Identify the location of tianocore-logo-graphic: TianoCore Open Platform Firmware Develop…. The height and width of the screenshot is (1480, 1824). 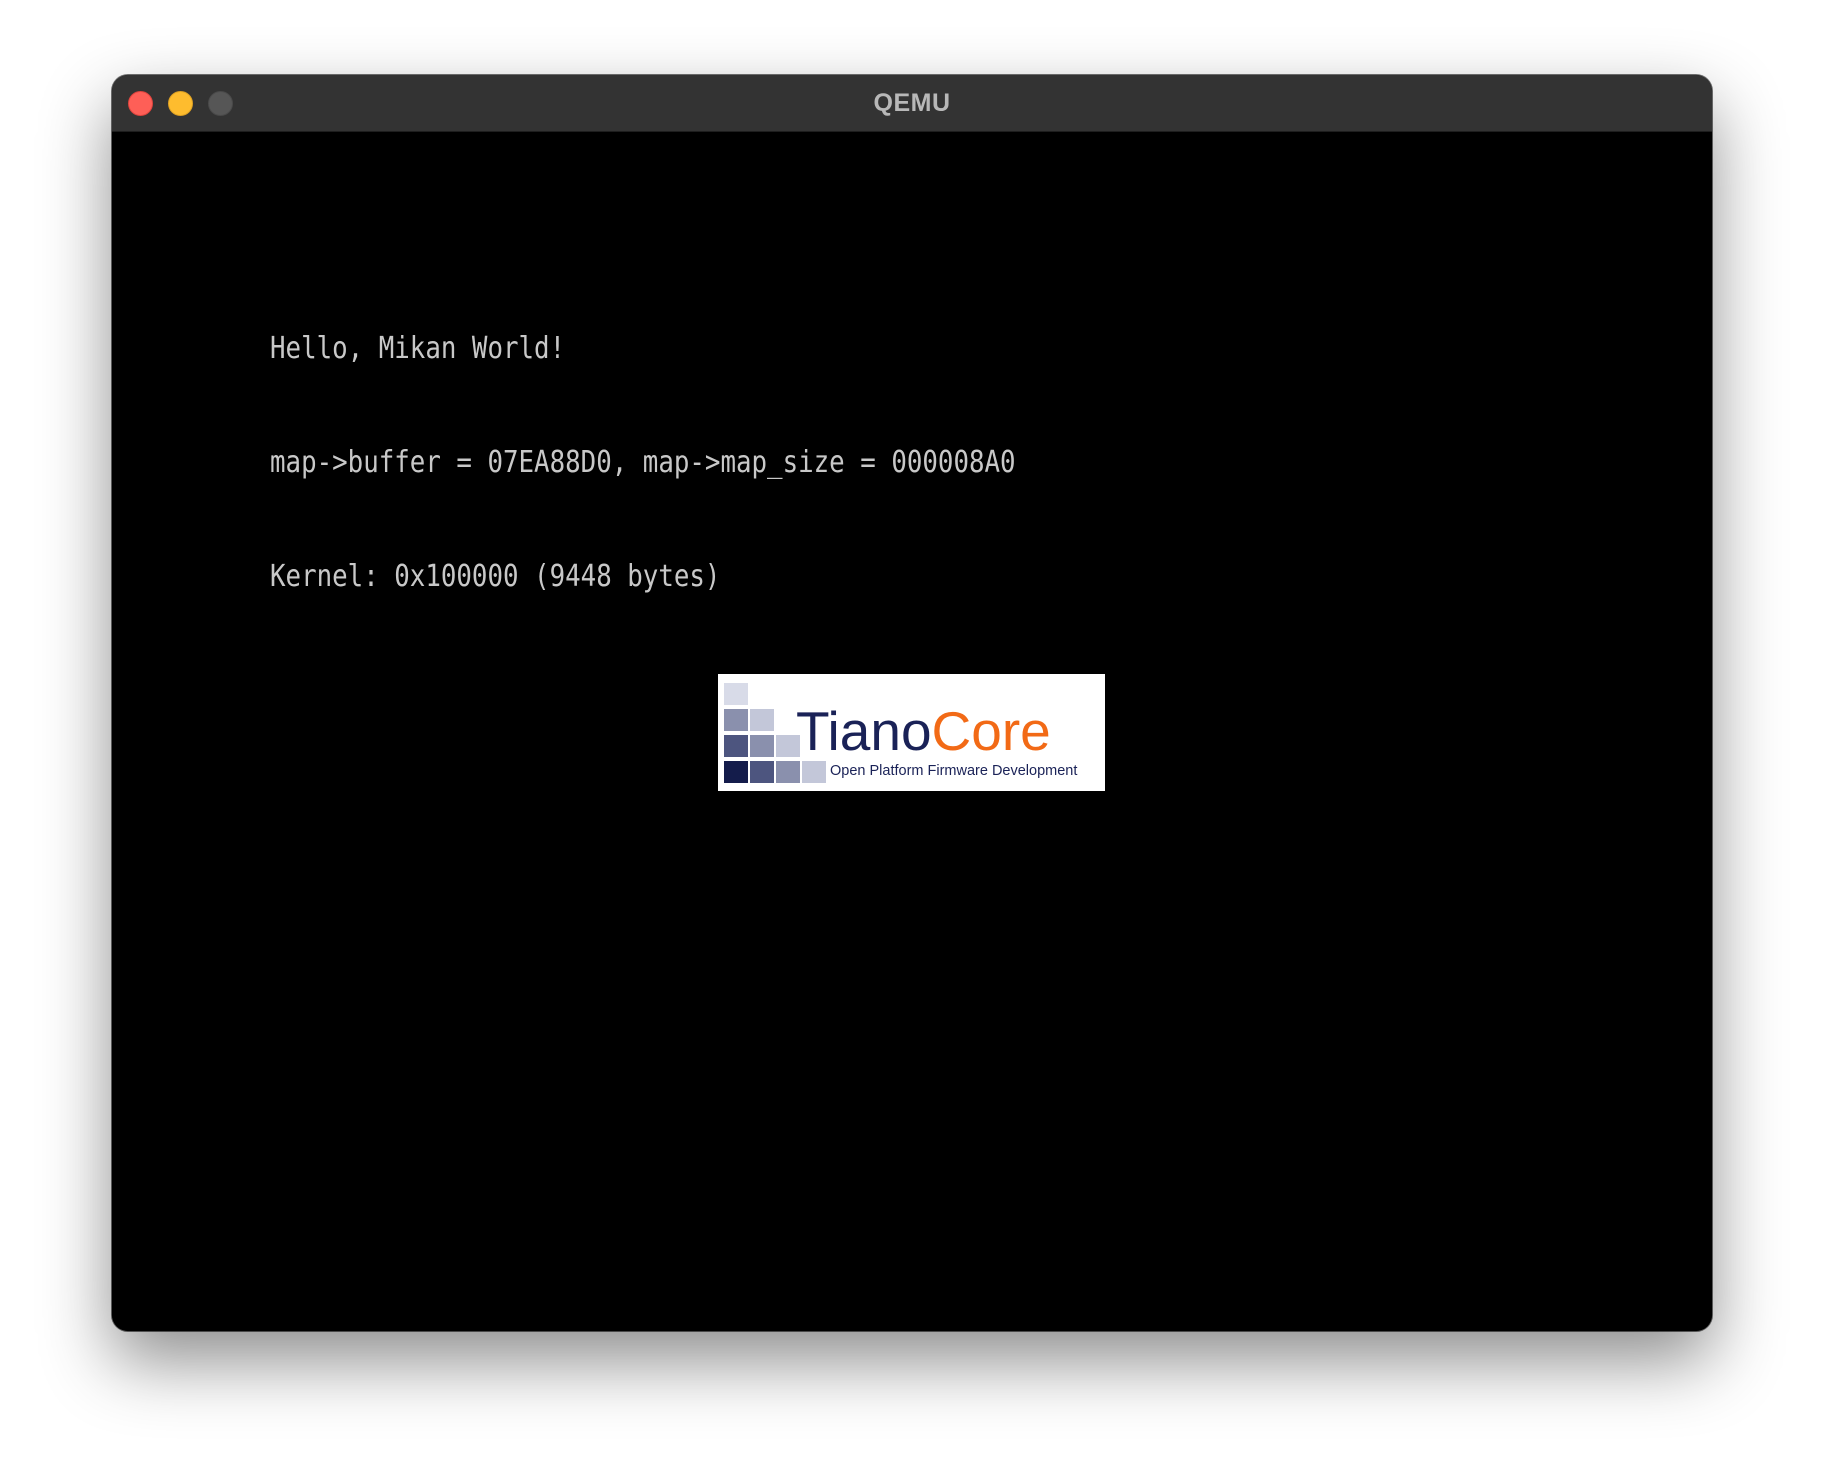
(900, 733).